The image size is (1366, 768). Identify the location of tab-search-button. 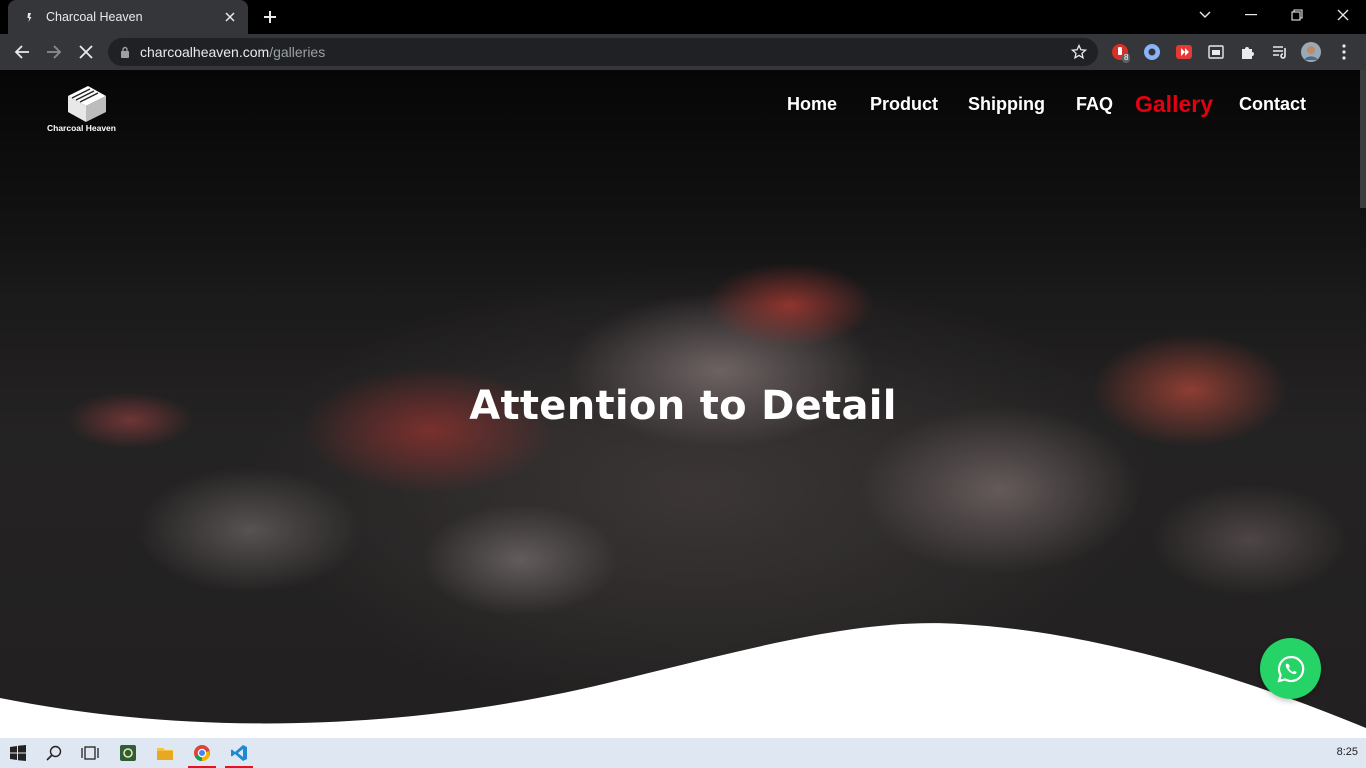
(1205, 15).